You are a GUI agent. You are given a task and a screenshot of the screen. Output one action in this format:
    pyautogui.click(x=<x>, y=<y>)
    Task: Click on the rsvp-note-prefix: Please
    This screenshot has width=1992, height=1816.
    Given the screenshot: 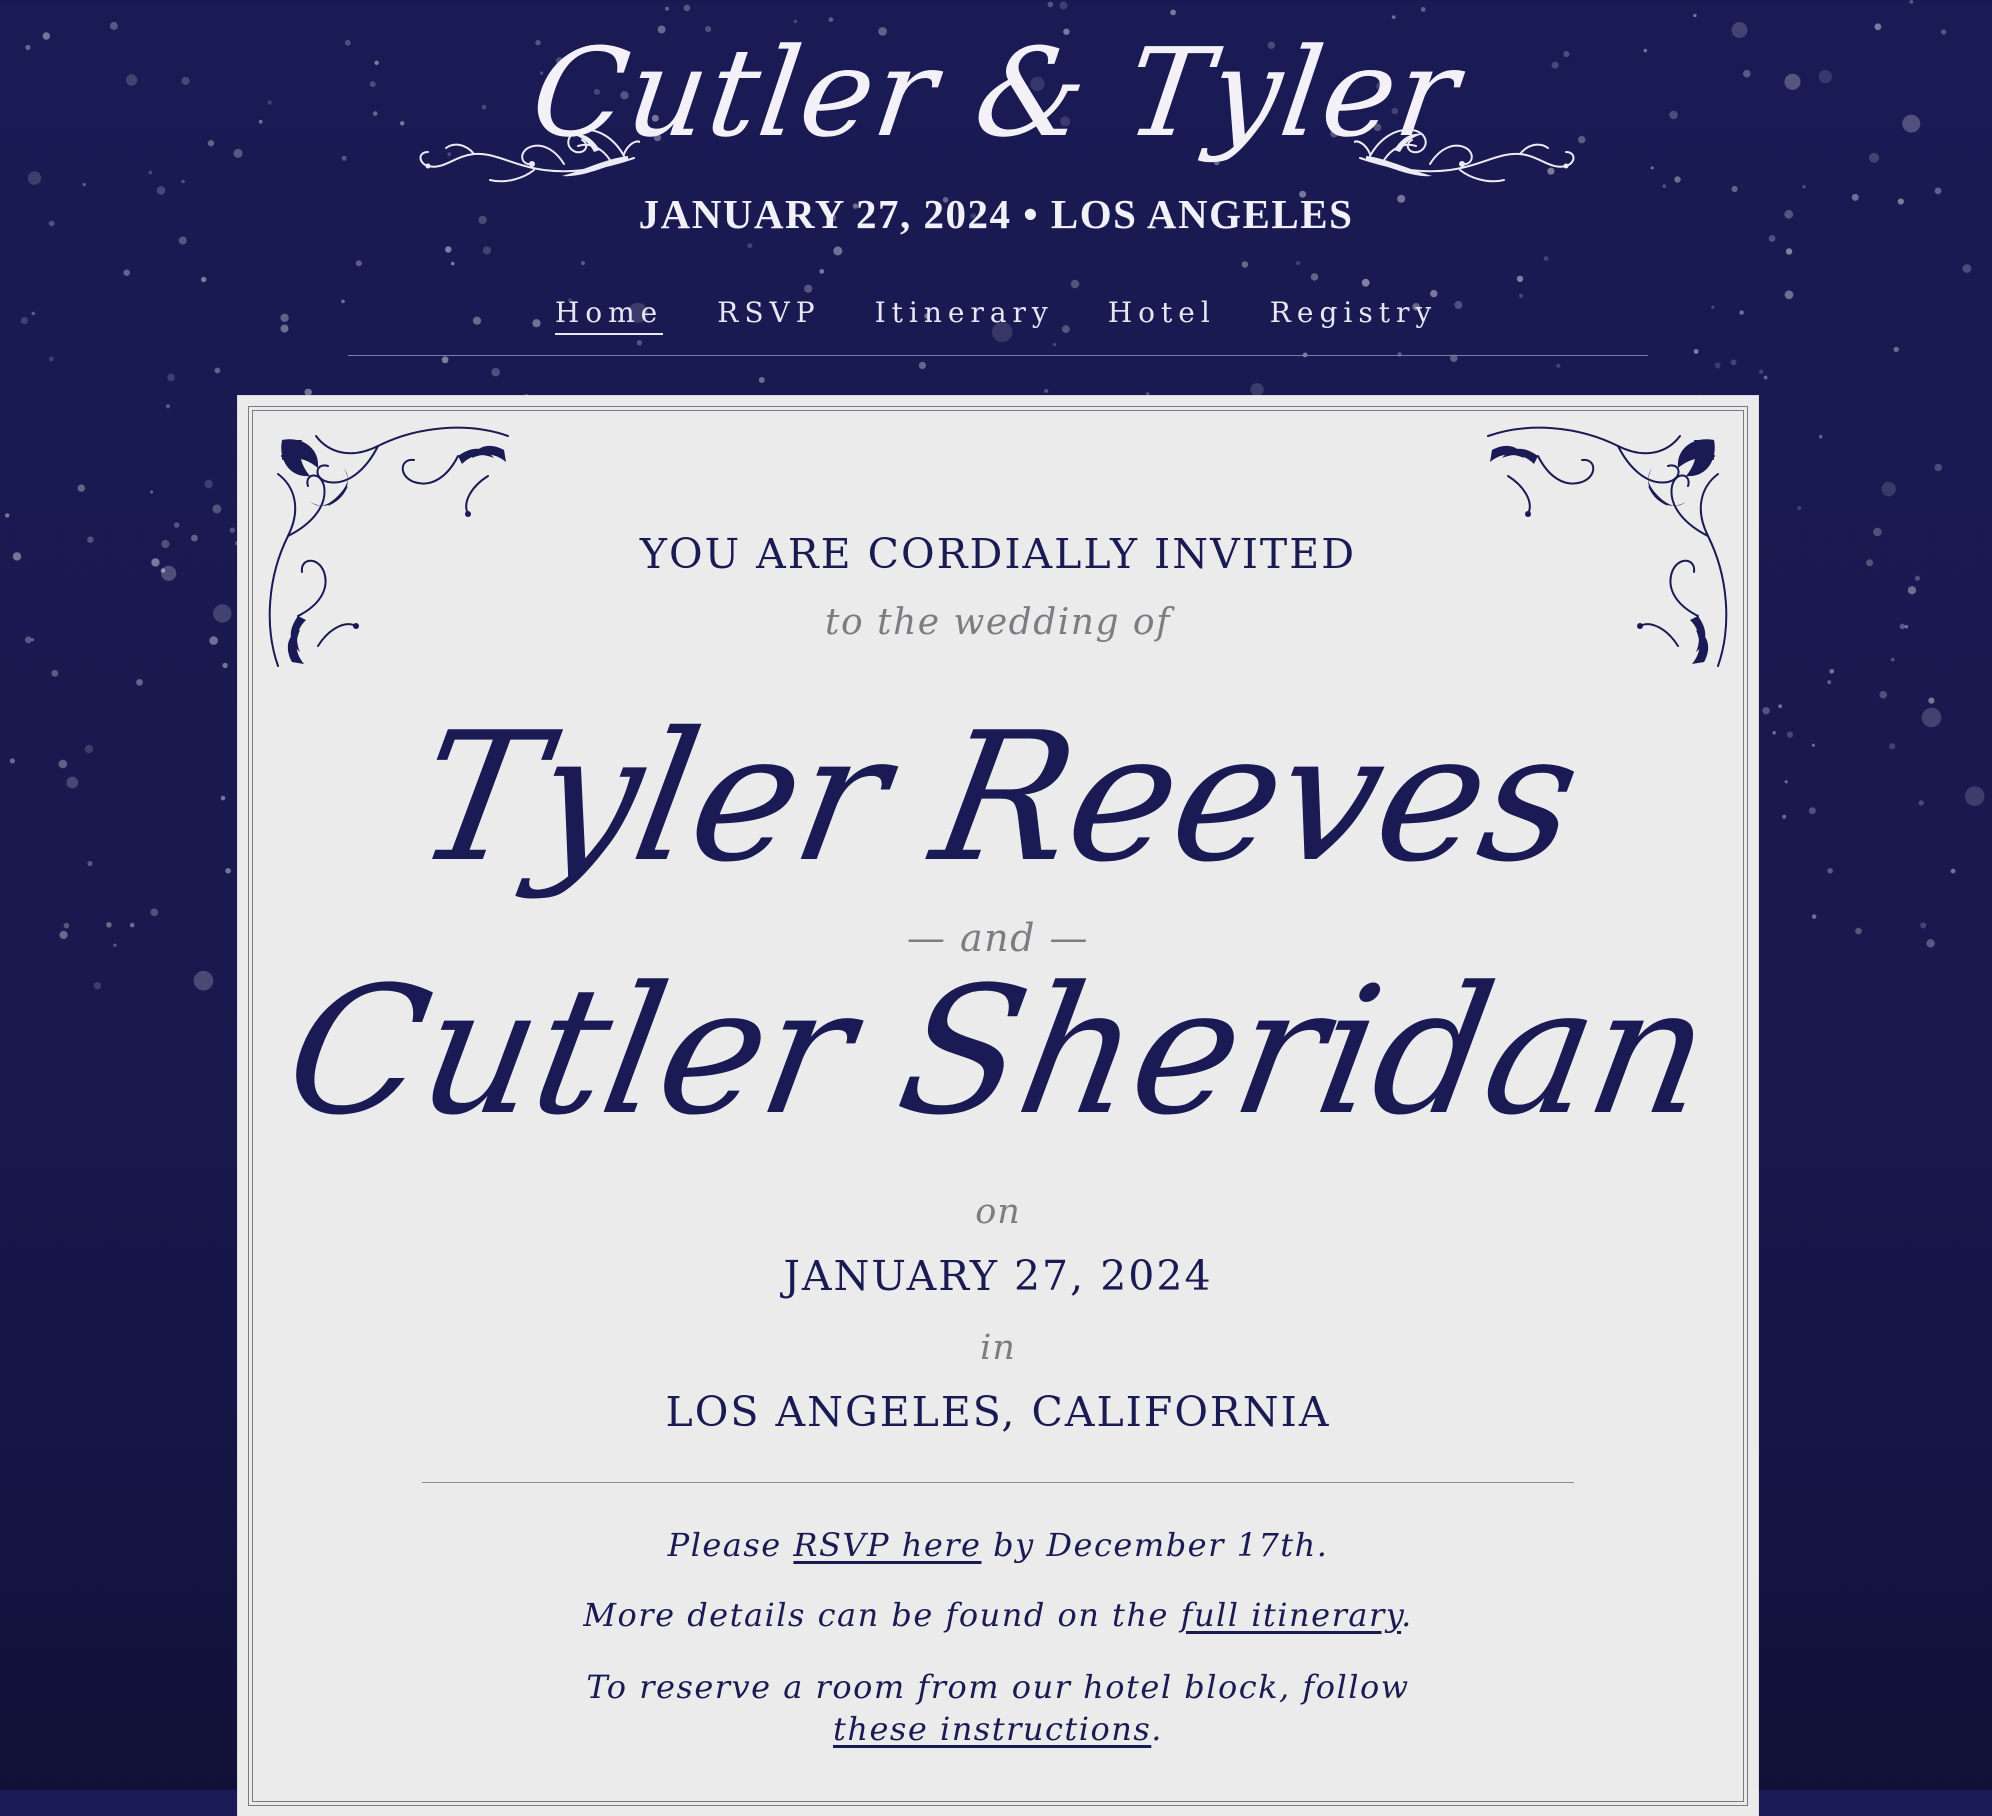 What is the action you would take?
    pyautogui.click(x=730, y=1545)
    